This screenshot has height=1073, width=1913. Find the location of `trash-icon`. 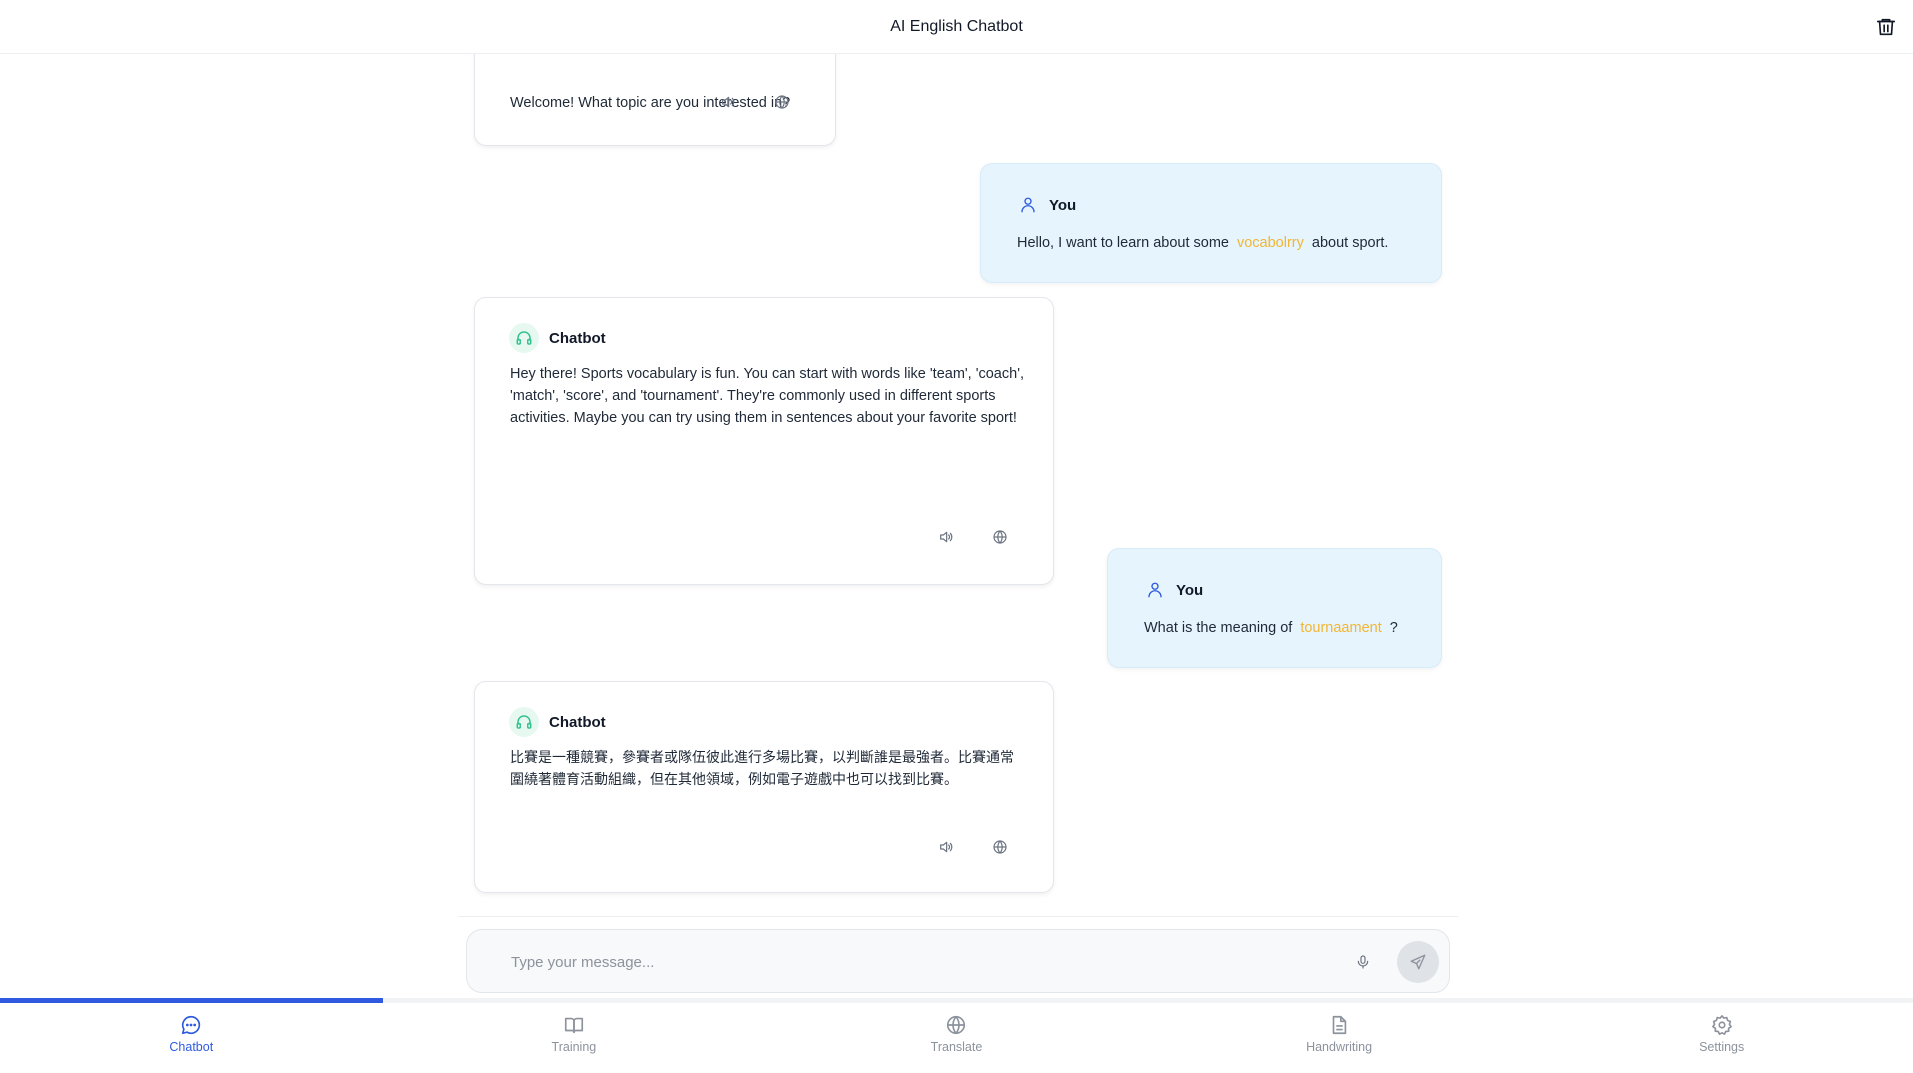

trash-icon is located at coordinates (1886, 27).